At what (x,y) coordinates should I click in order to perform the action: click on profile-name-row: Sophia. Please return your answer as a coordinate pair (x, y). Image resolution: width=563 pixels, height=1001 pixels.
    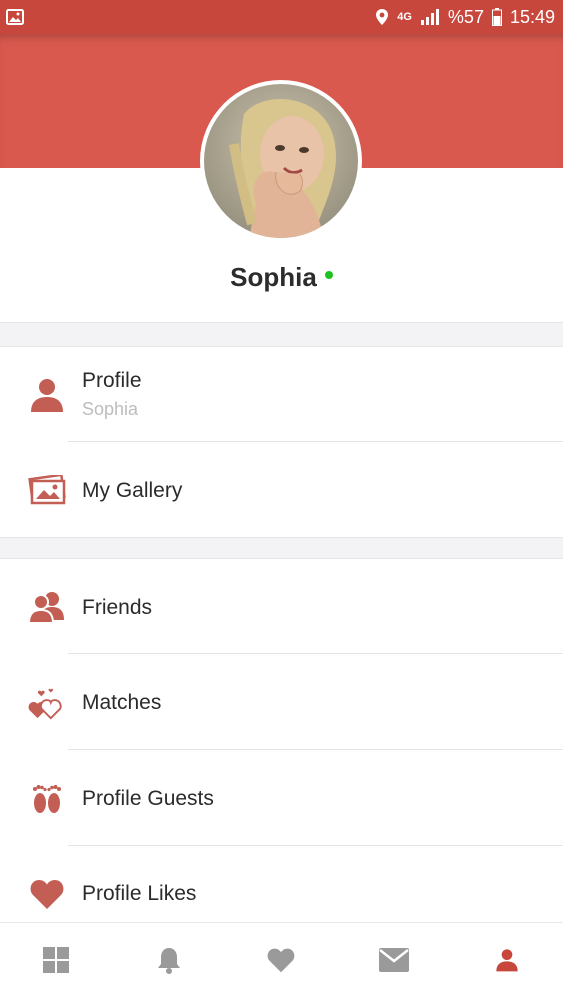
    Looking at the image, I should click on (281, 277).